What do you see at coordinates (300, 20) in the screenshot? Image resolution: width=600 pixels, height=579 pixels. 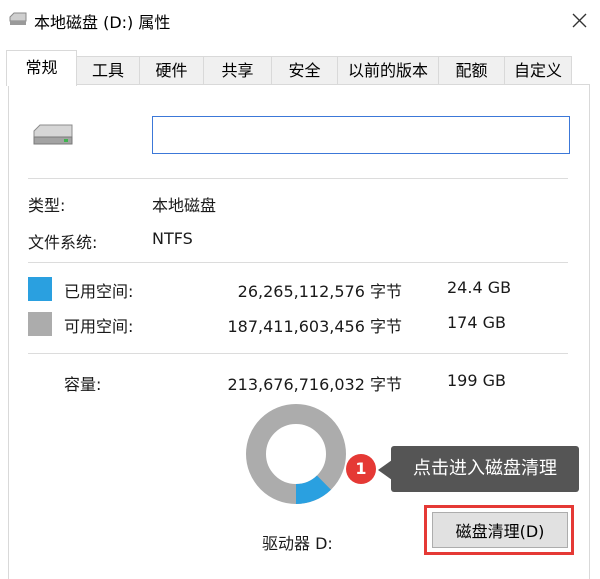 I see `title-bar: 本地磁盘 (D:) 属性` at bounding box center [300, 20].